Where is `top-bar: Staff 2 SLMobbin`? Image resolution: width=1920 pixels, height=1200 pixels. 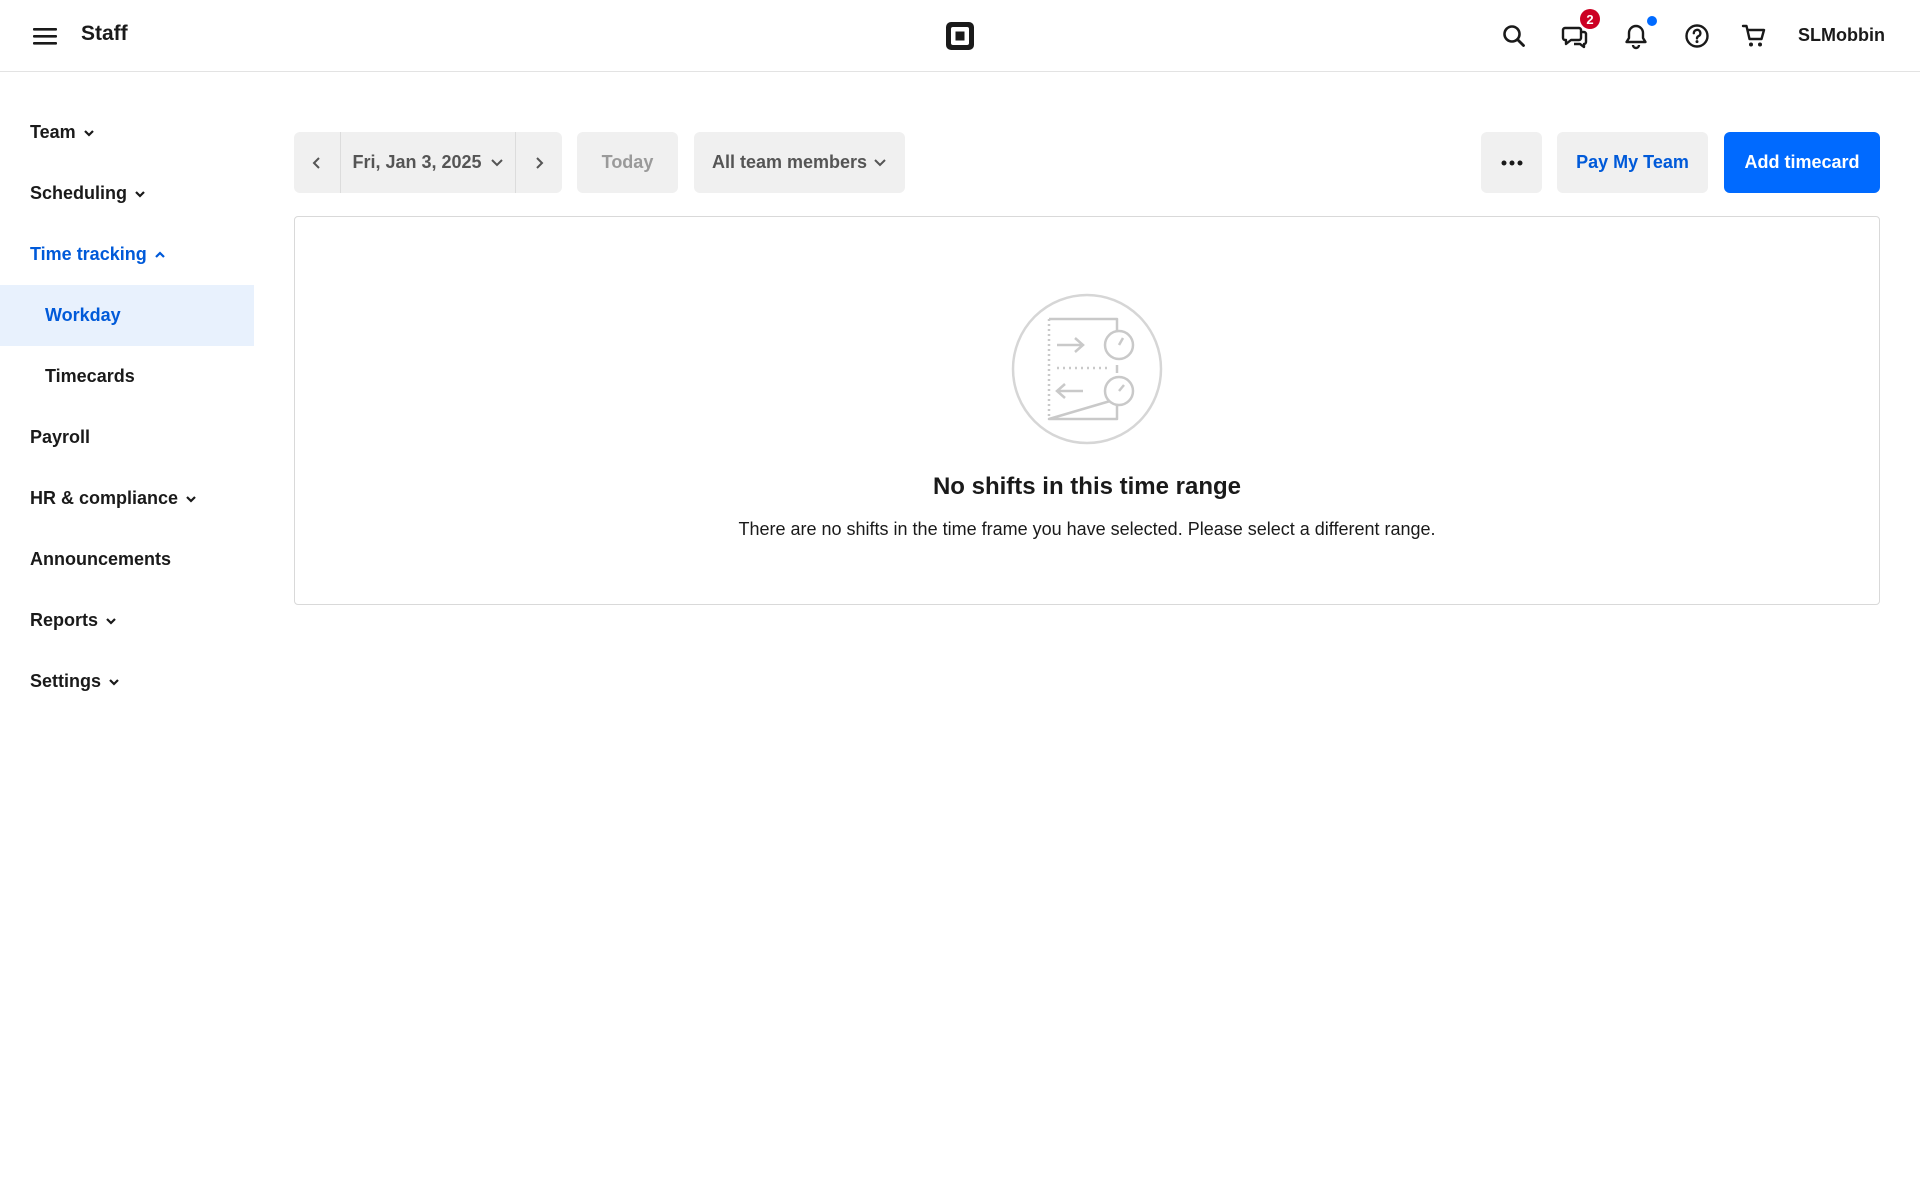
top-bar: Staff 2 SLMobbin is located at coordinates (960, 36).